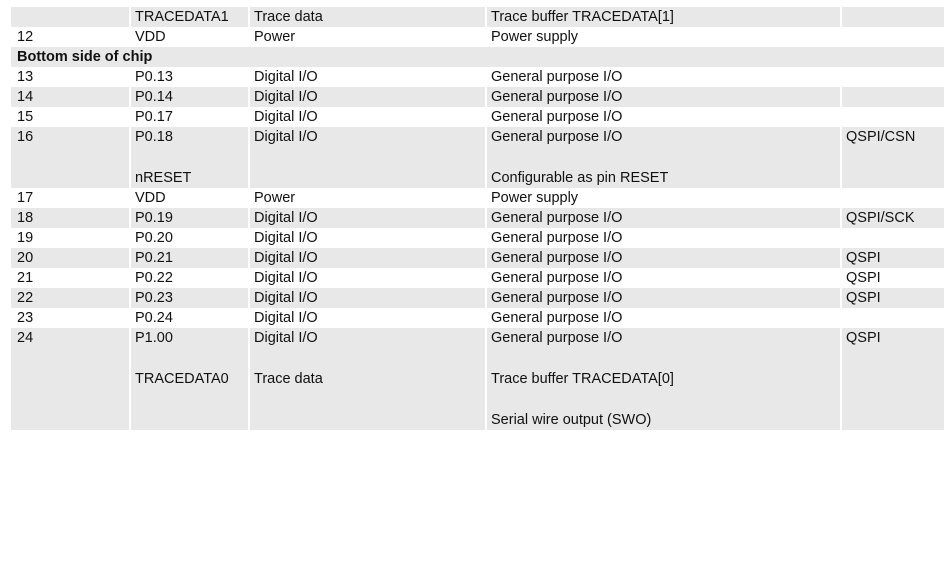  What do you see at coordinates (188, 17) in the screenshot?
I see `pin-name-cell: TRACEDATA1` at bounding box center [188, 17].